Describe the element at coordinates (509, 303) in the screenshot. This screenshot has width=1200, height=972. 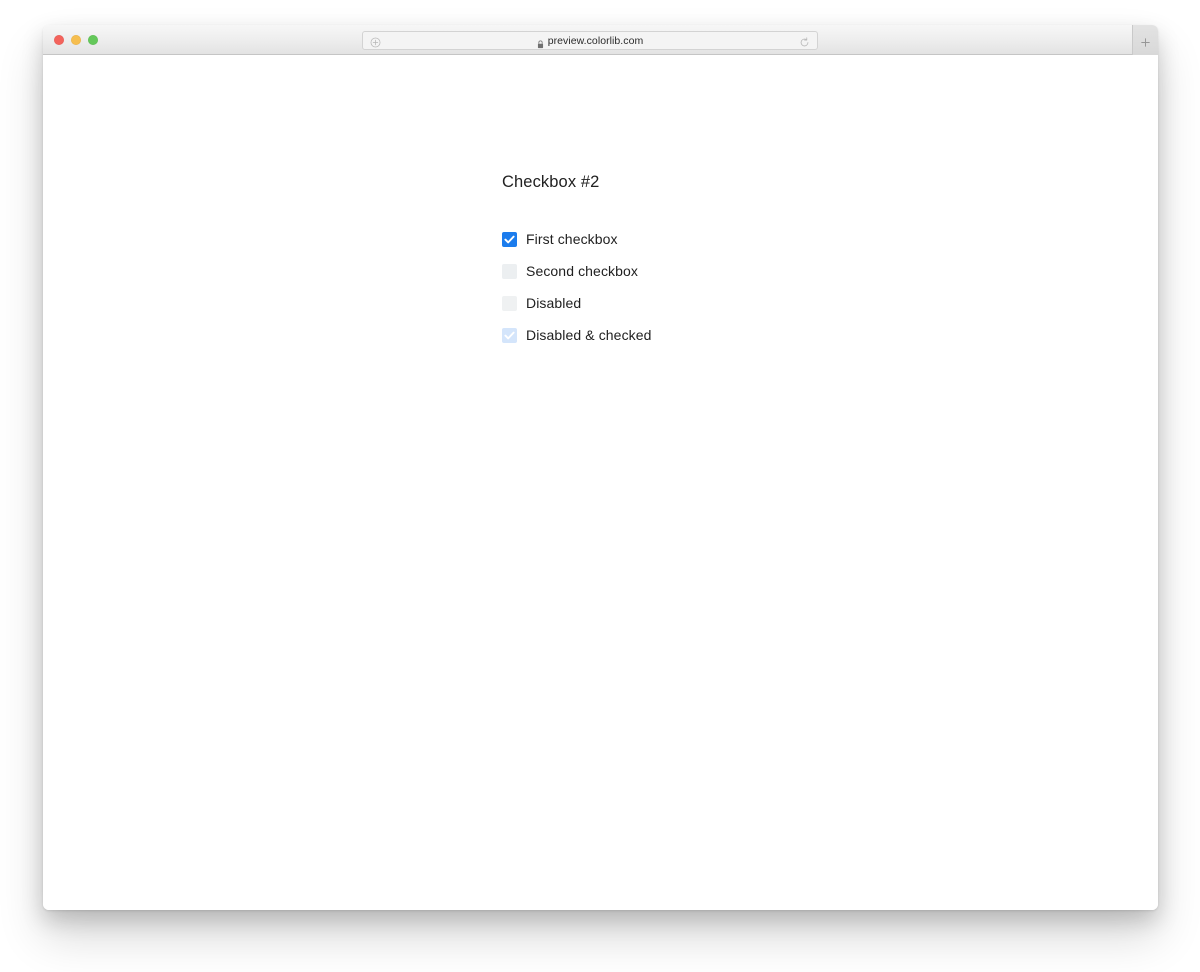
I see `checkbox-disabled` at that location.